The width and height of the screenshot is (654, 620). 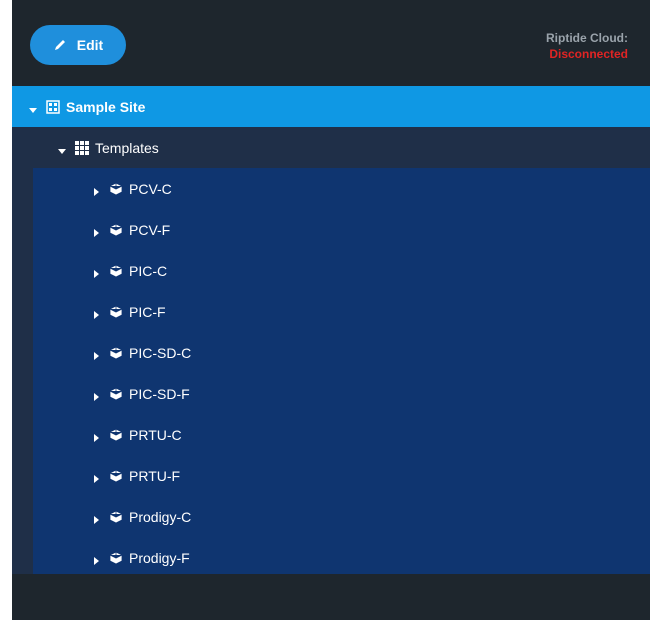 I want to click on tree-node-label: PIC-F, so click(x=147, y=311).